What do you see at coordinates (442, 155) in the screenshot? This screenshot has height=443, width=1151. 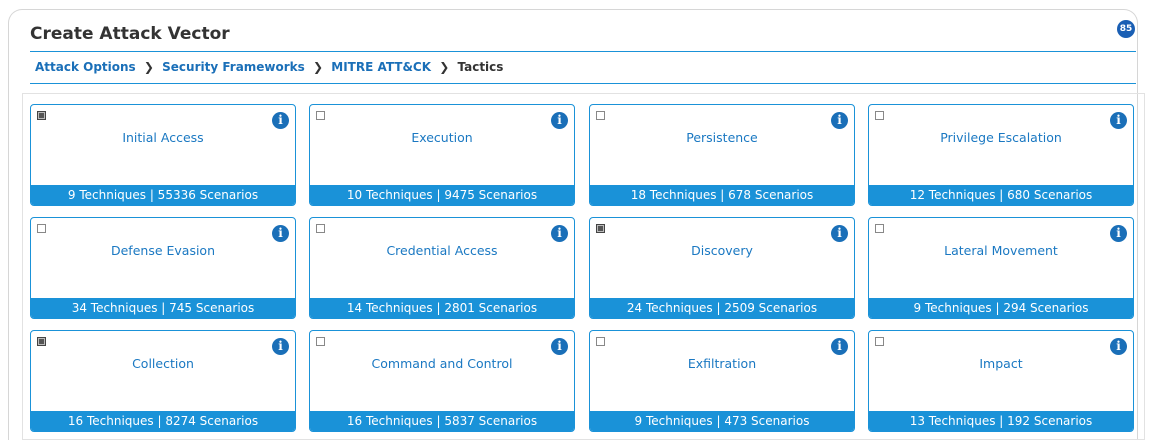 I see `tactic-card: i Execution 10 Techniques | 9475 Scenarios` at bounding box center [442, 155].